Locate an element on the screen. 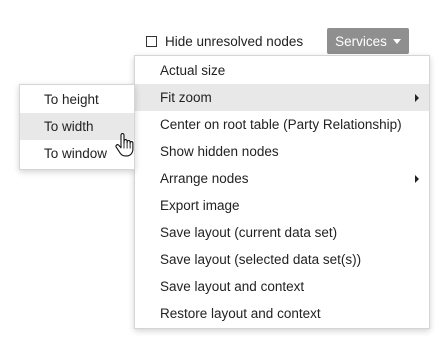 The height and width of the screenshot is (337, 436). menu-item-label: Export image is located at coordinates (200, 205).